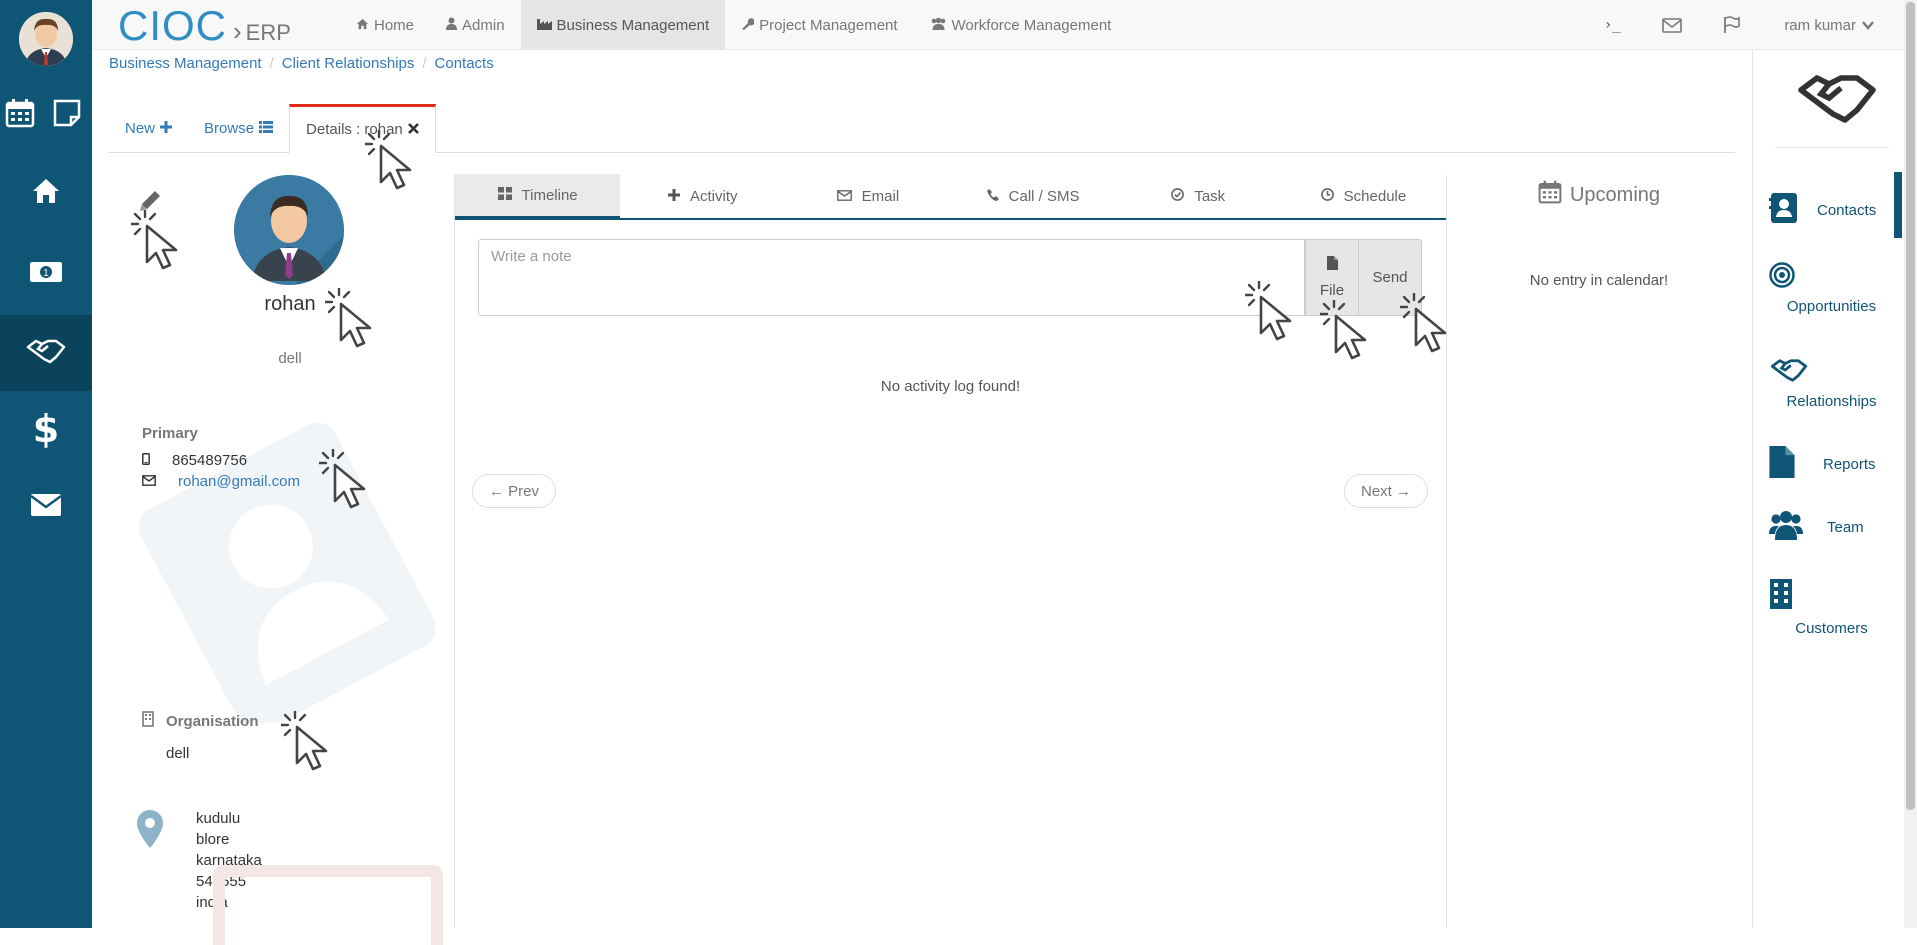  Describe the element at coordinates (464, 63) in the screenshot. I see `breadcrumb-contacts: Contacts` at that location.